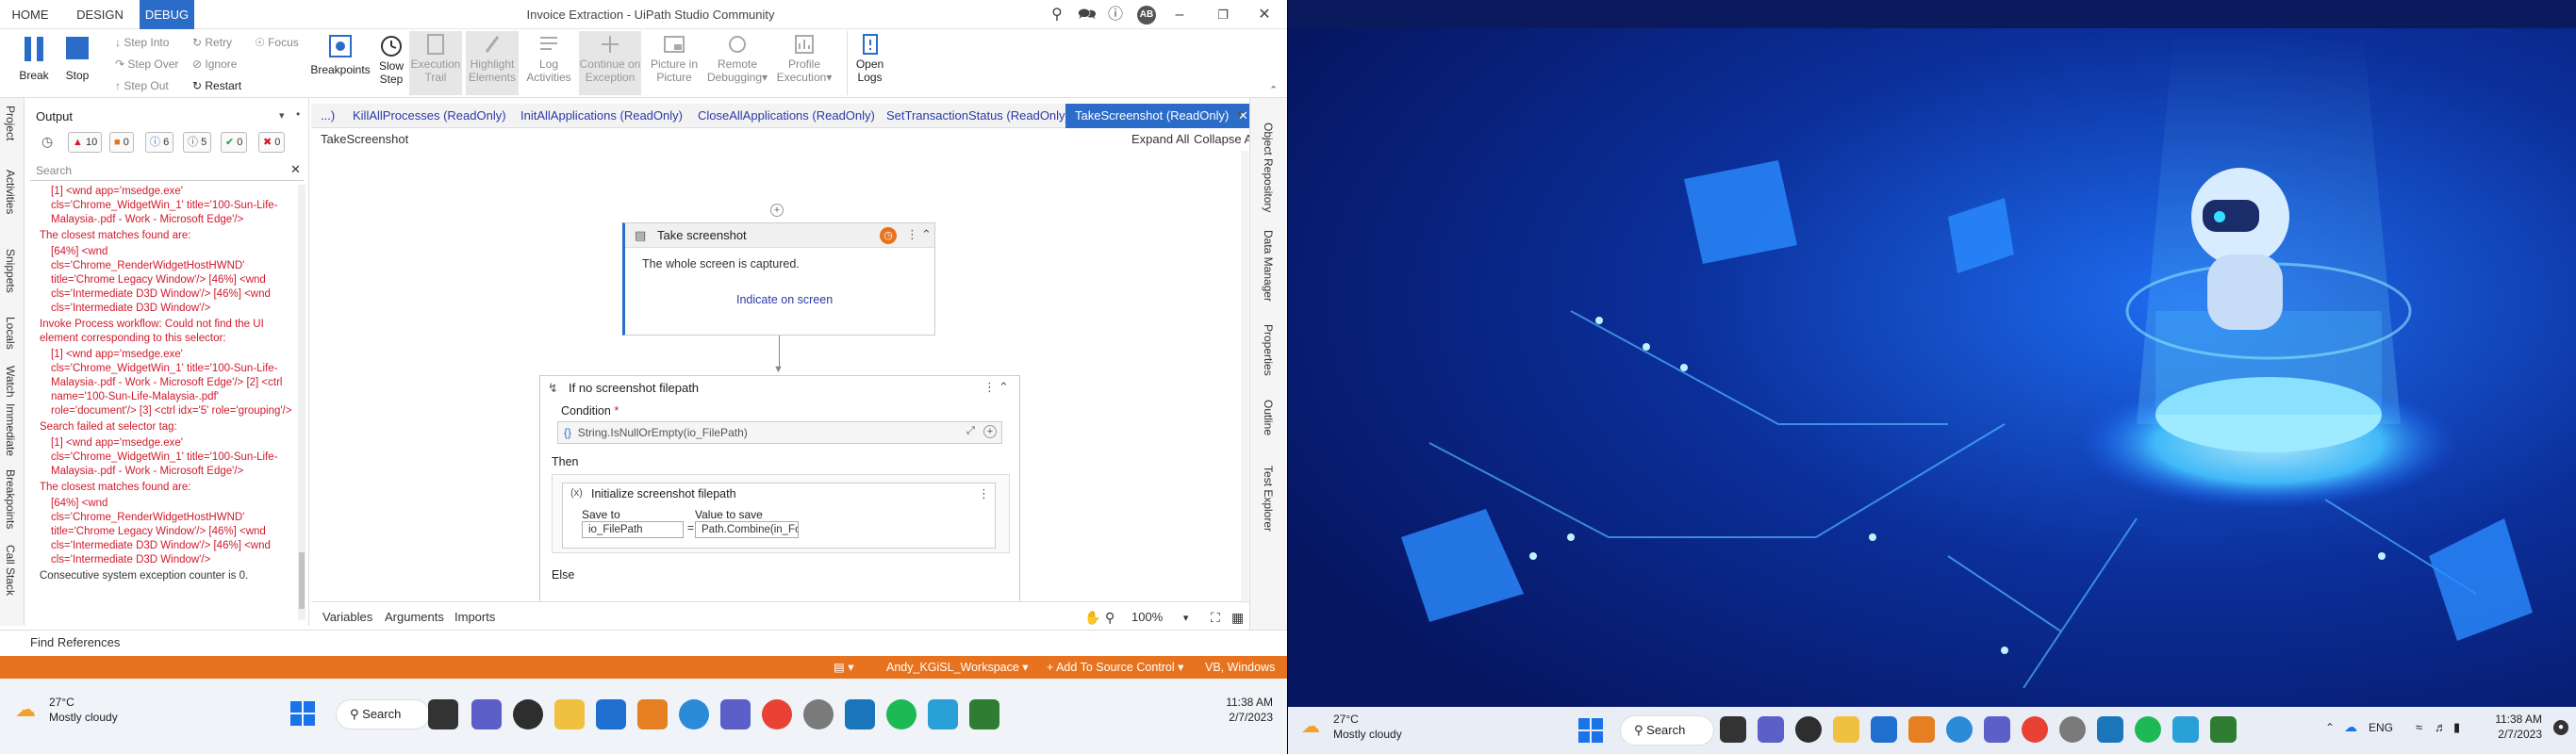 This screenshot has height=754, width=2576. What do you see at coordinates (391, 63) in the screenshot?
I see `slow-step-button: Slow Step` at bounding box center [391, 63].